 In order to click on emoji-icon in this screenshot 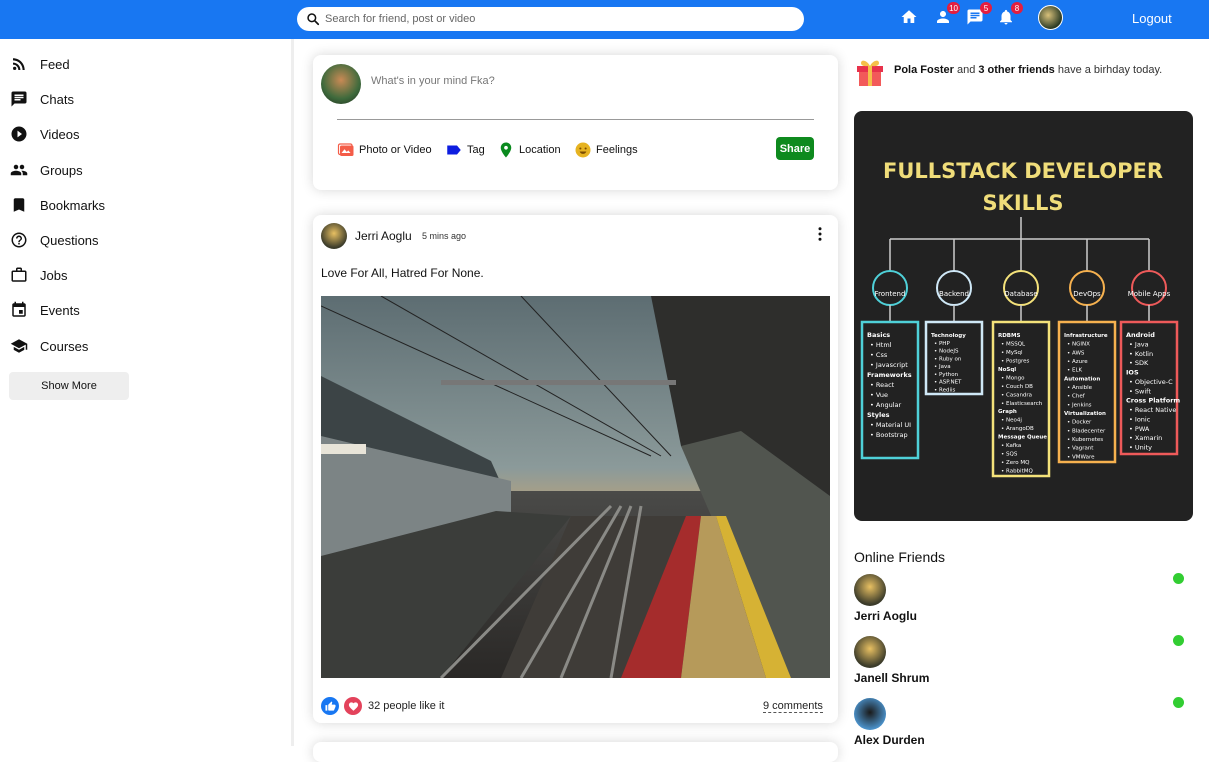, I will do `click(583, 150)`.